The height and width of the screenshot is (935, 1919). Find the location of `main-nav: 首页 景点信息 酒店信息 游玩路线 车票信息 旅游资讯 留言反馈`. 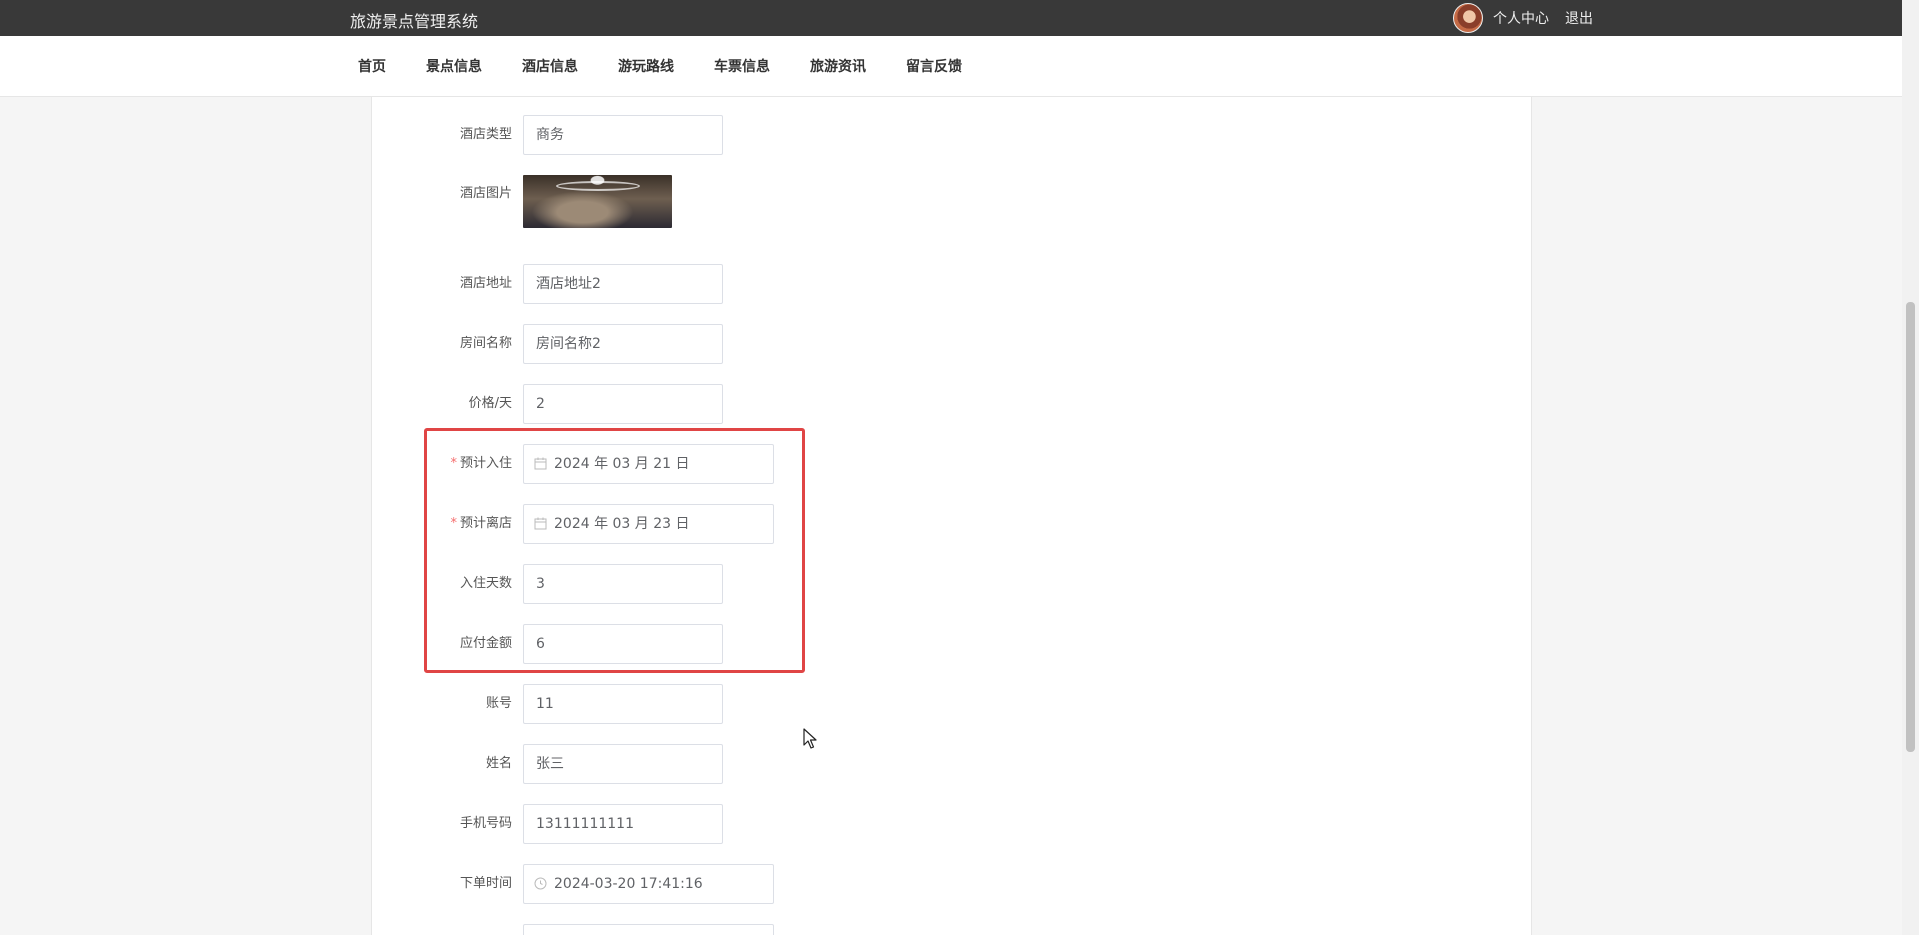

main-nav: 首页 景点信息 酒店信息 游玩路线 车票信息 旅游资讯 留言反馈 is located at coordinates (959, 66).